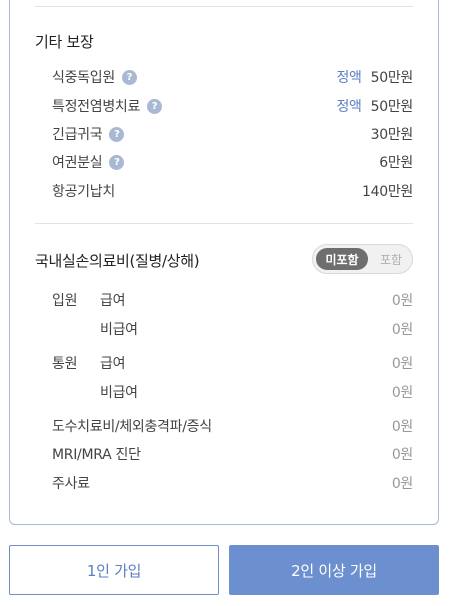 This screenshot has height=606, width=452. Describe the element at coordinates (232, 483) in the screenshot. I see `coverage-row-injection: 주사료 0원` at that location.